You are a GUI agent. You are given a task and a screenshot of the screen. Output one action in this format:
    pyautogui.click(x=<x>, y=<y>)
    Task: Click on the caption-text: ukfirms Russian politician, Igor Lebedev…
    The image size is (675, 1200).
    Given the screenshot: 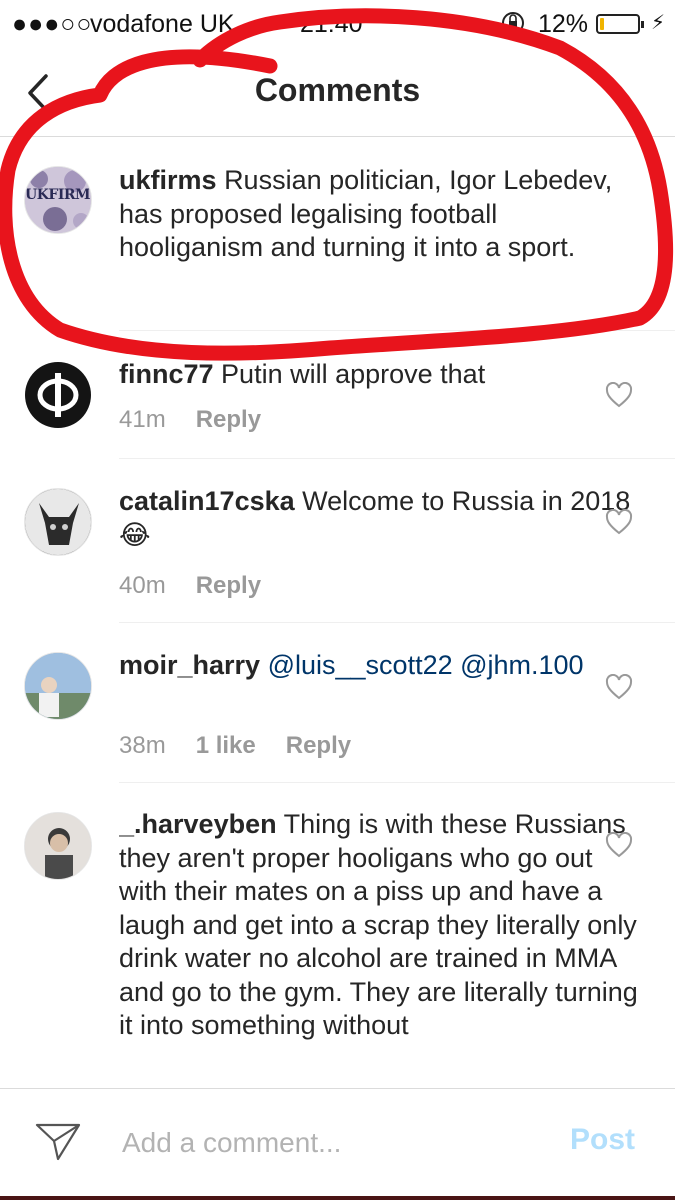 What is the action you would take?
    pyautogui.click(x=379, y=214)
    